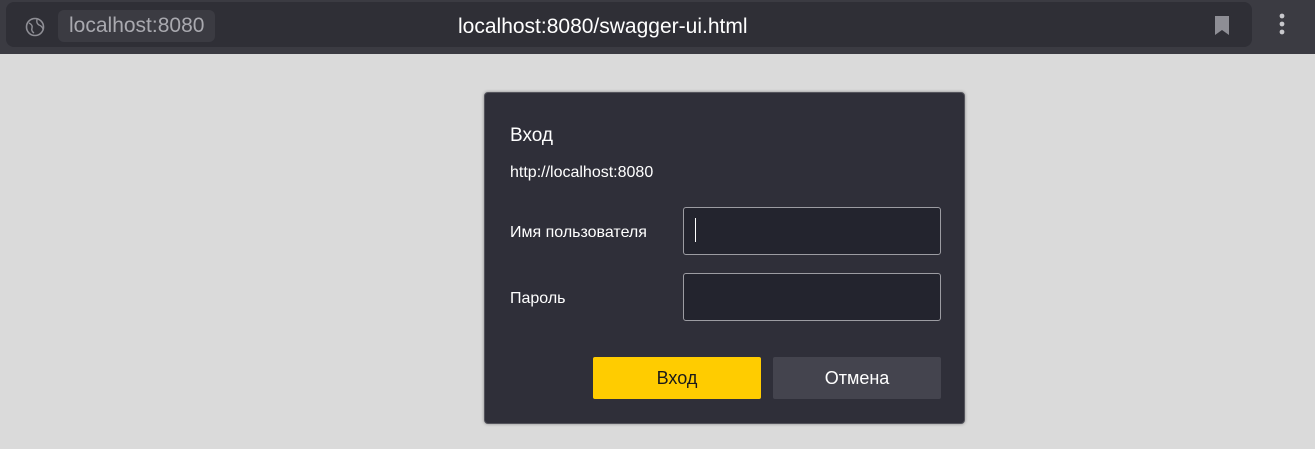  Describe the element at coordinates (35, 27) in the screenshot. I see `globe-icon` at that location.